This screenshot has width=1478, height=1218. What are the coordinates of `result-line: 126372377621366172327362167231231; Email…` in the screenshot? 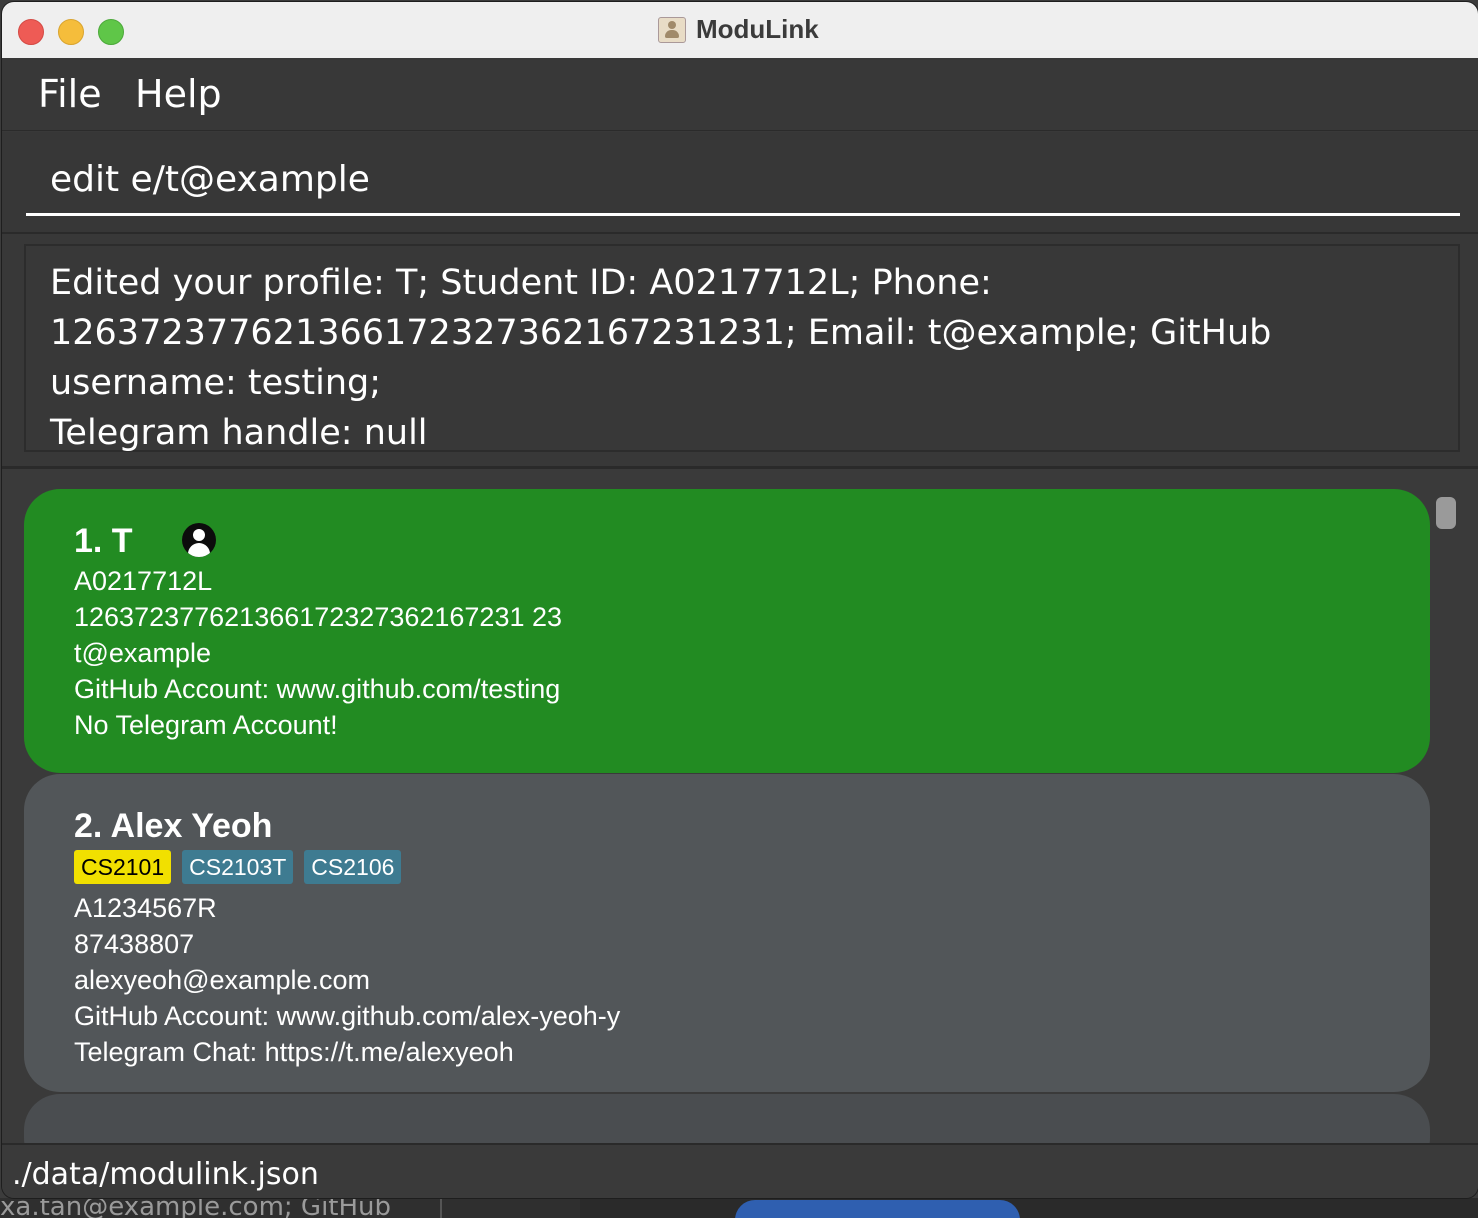 It's located at (661, 358).